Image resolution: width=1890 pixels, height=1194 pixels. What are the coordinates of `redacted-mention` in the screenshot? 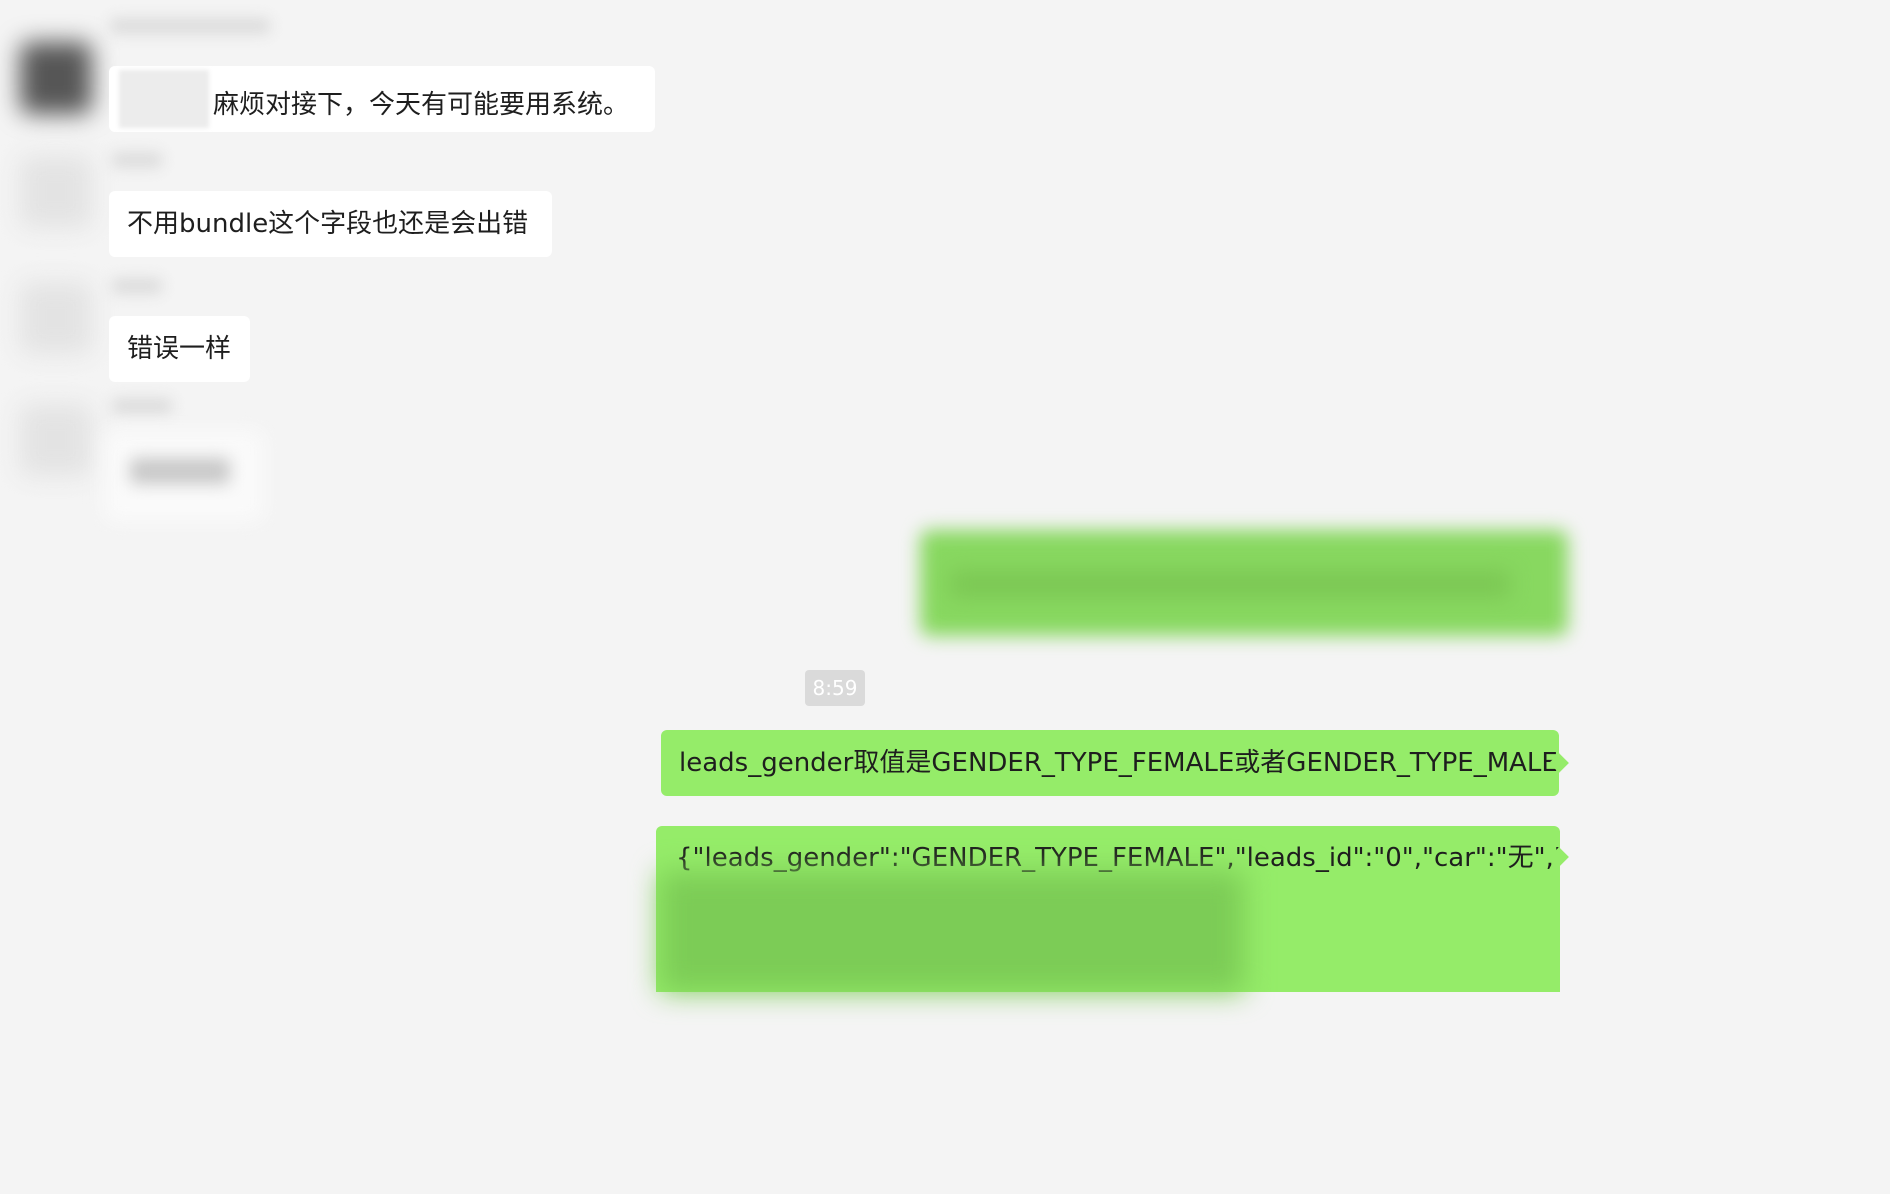 It's located at (164, 99).